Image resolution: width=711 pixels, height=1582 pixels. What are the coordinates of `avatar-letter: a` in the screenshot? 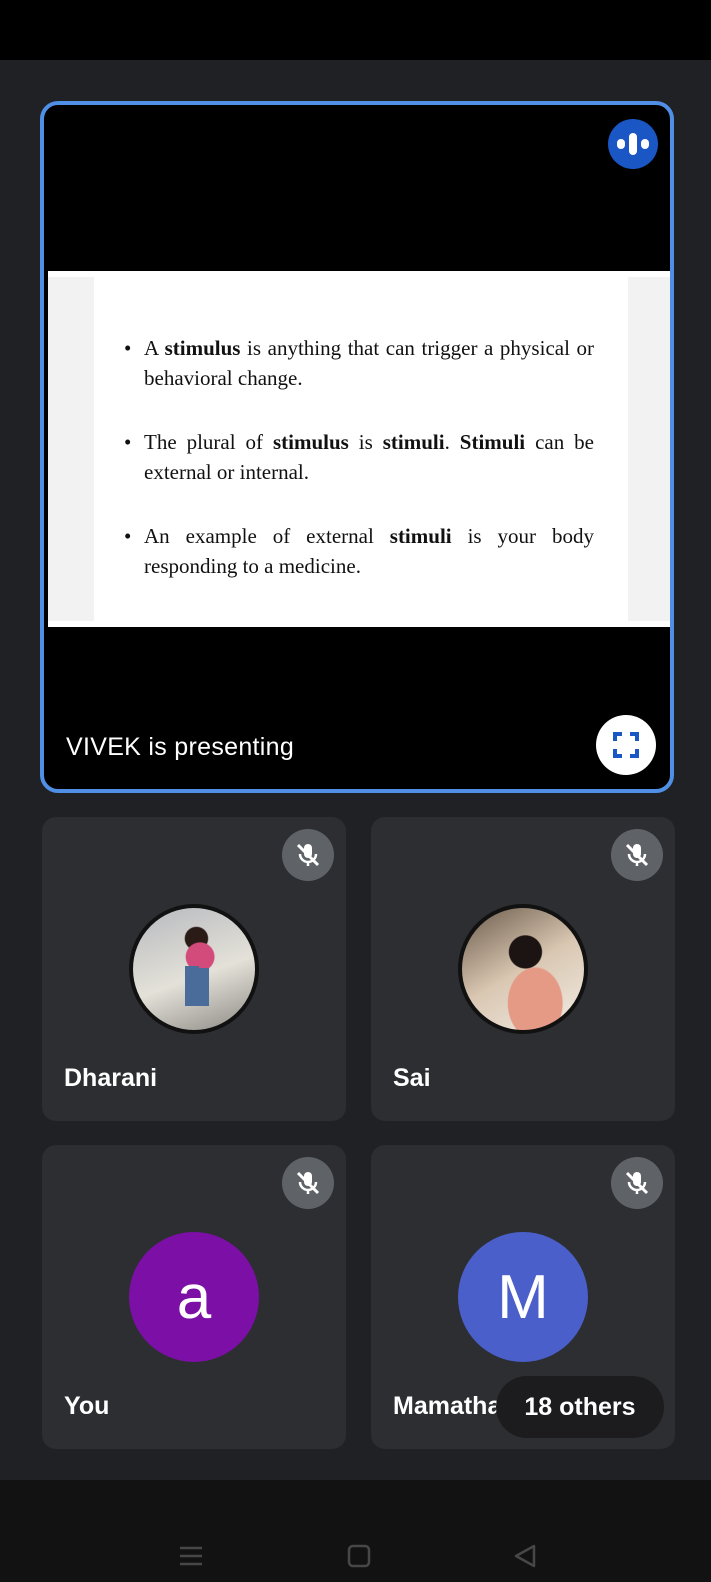 It's located at (194, 1297).